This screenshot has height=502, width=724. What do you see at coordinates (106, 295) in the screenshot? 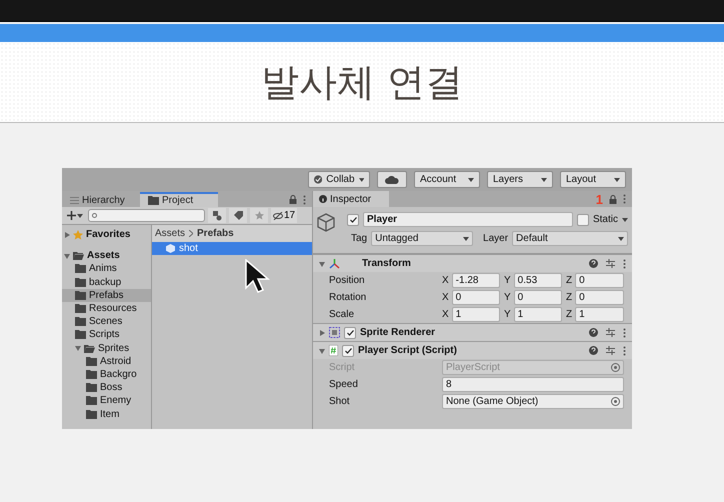
I see `tree-item: Prefabs` at bounding box center [106, 295].